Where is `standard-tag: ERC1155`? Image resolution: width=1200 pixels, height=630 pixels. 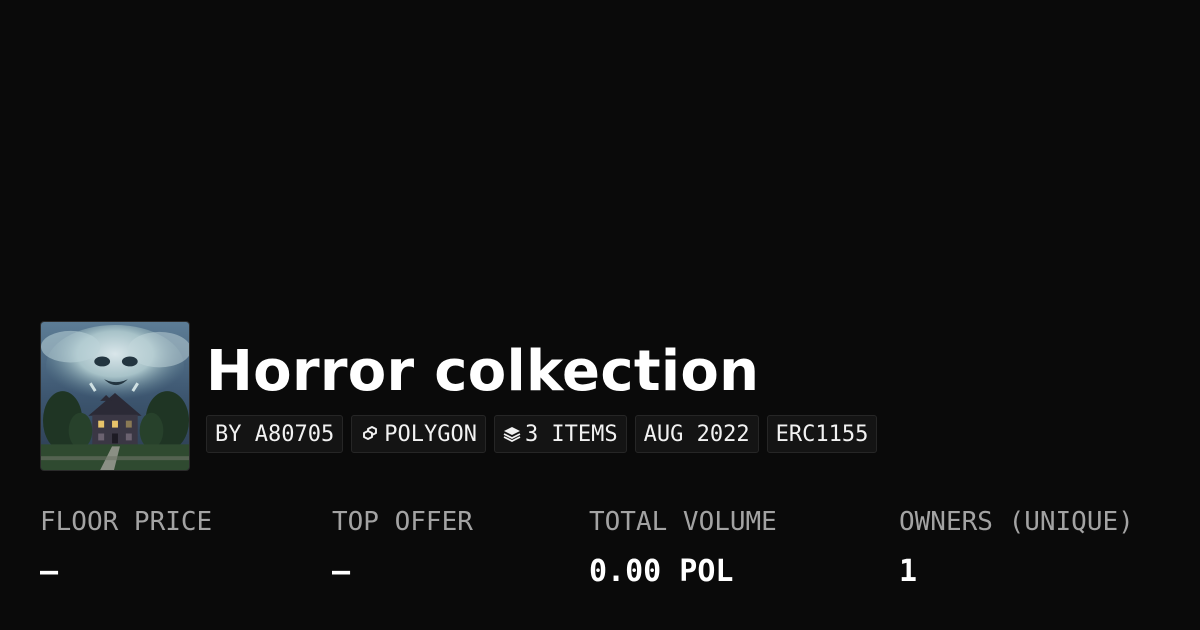
standard-tag: ERC1155 is located at coordinates (822, 434).